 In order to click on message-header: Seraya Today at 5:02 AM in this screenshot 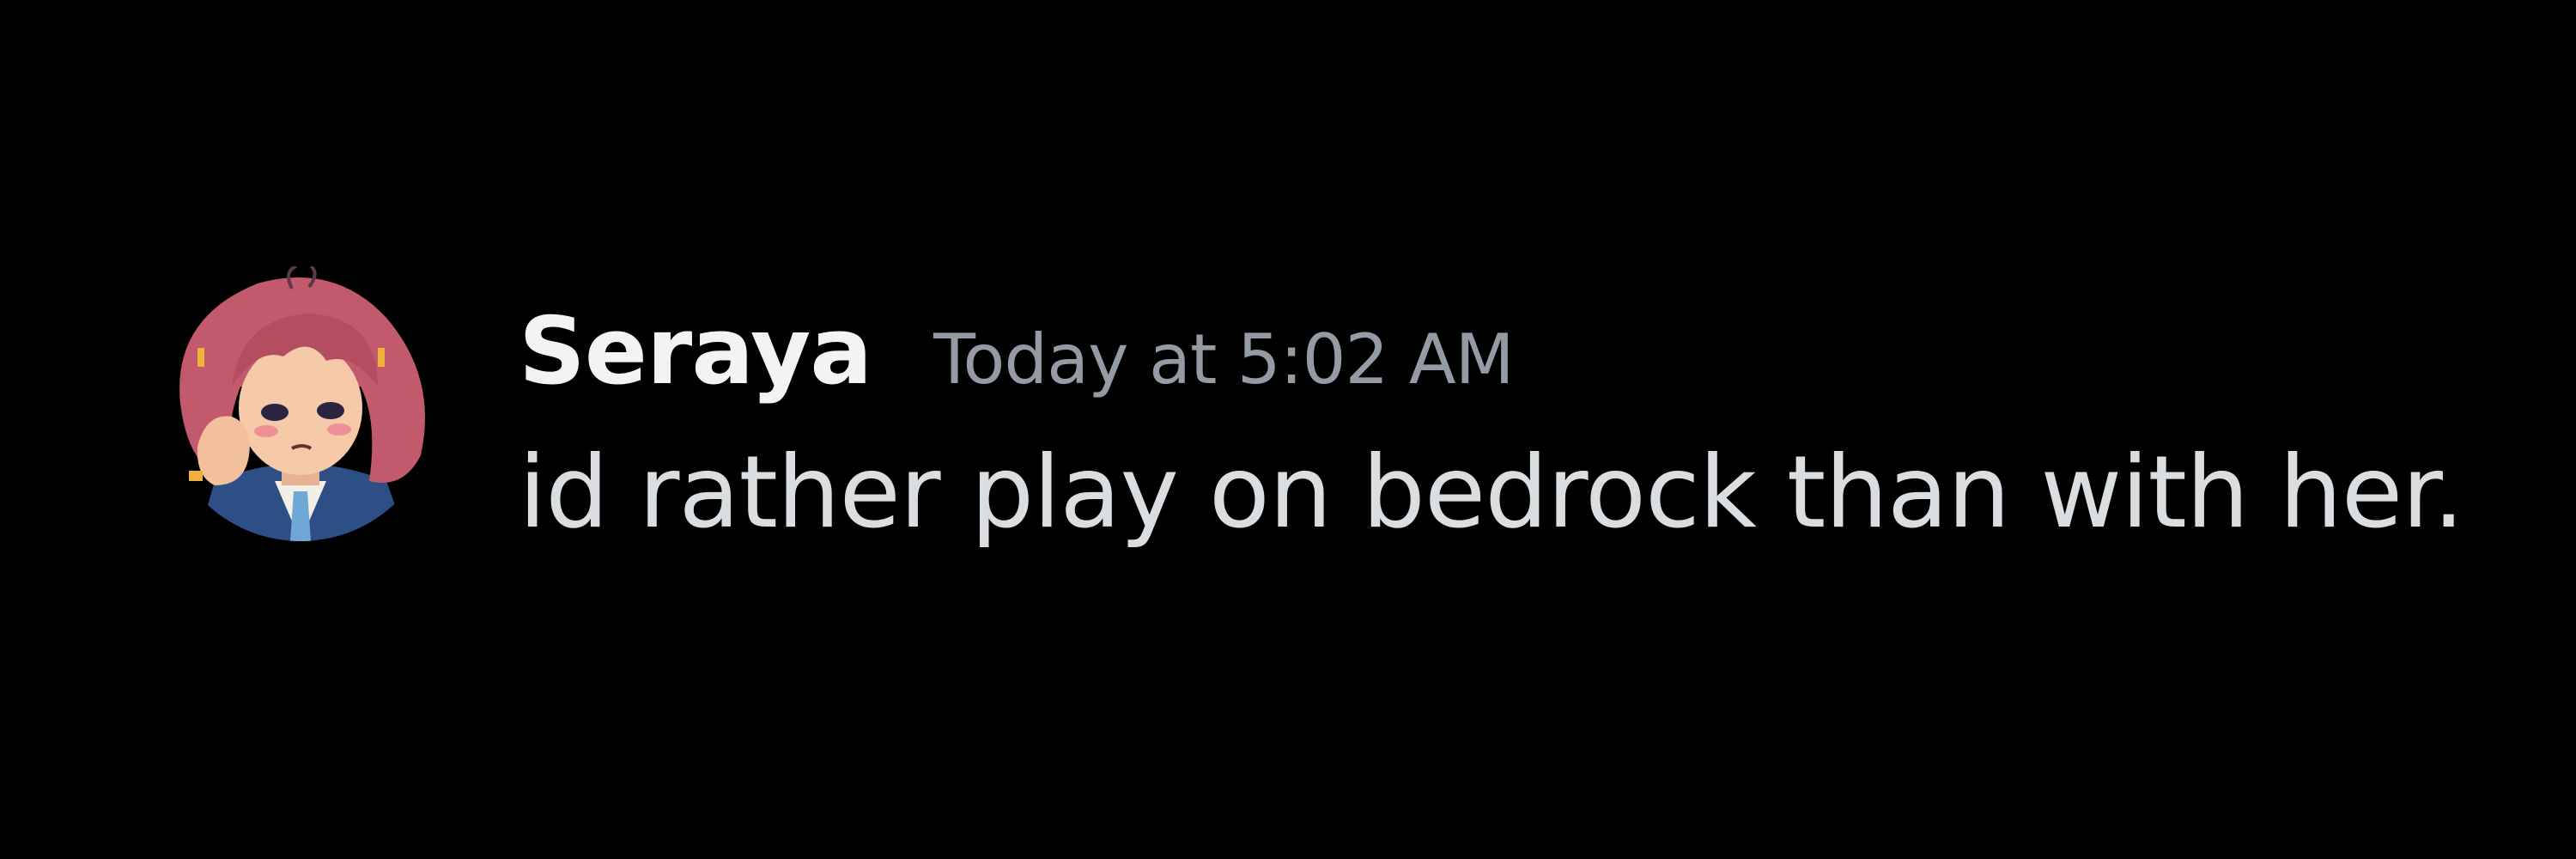, I will do `click(1017, 352)`.